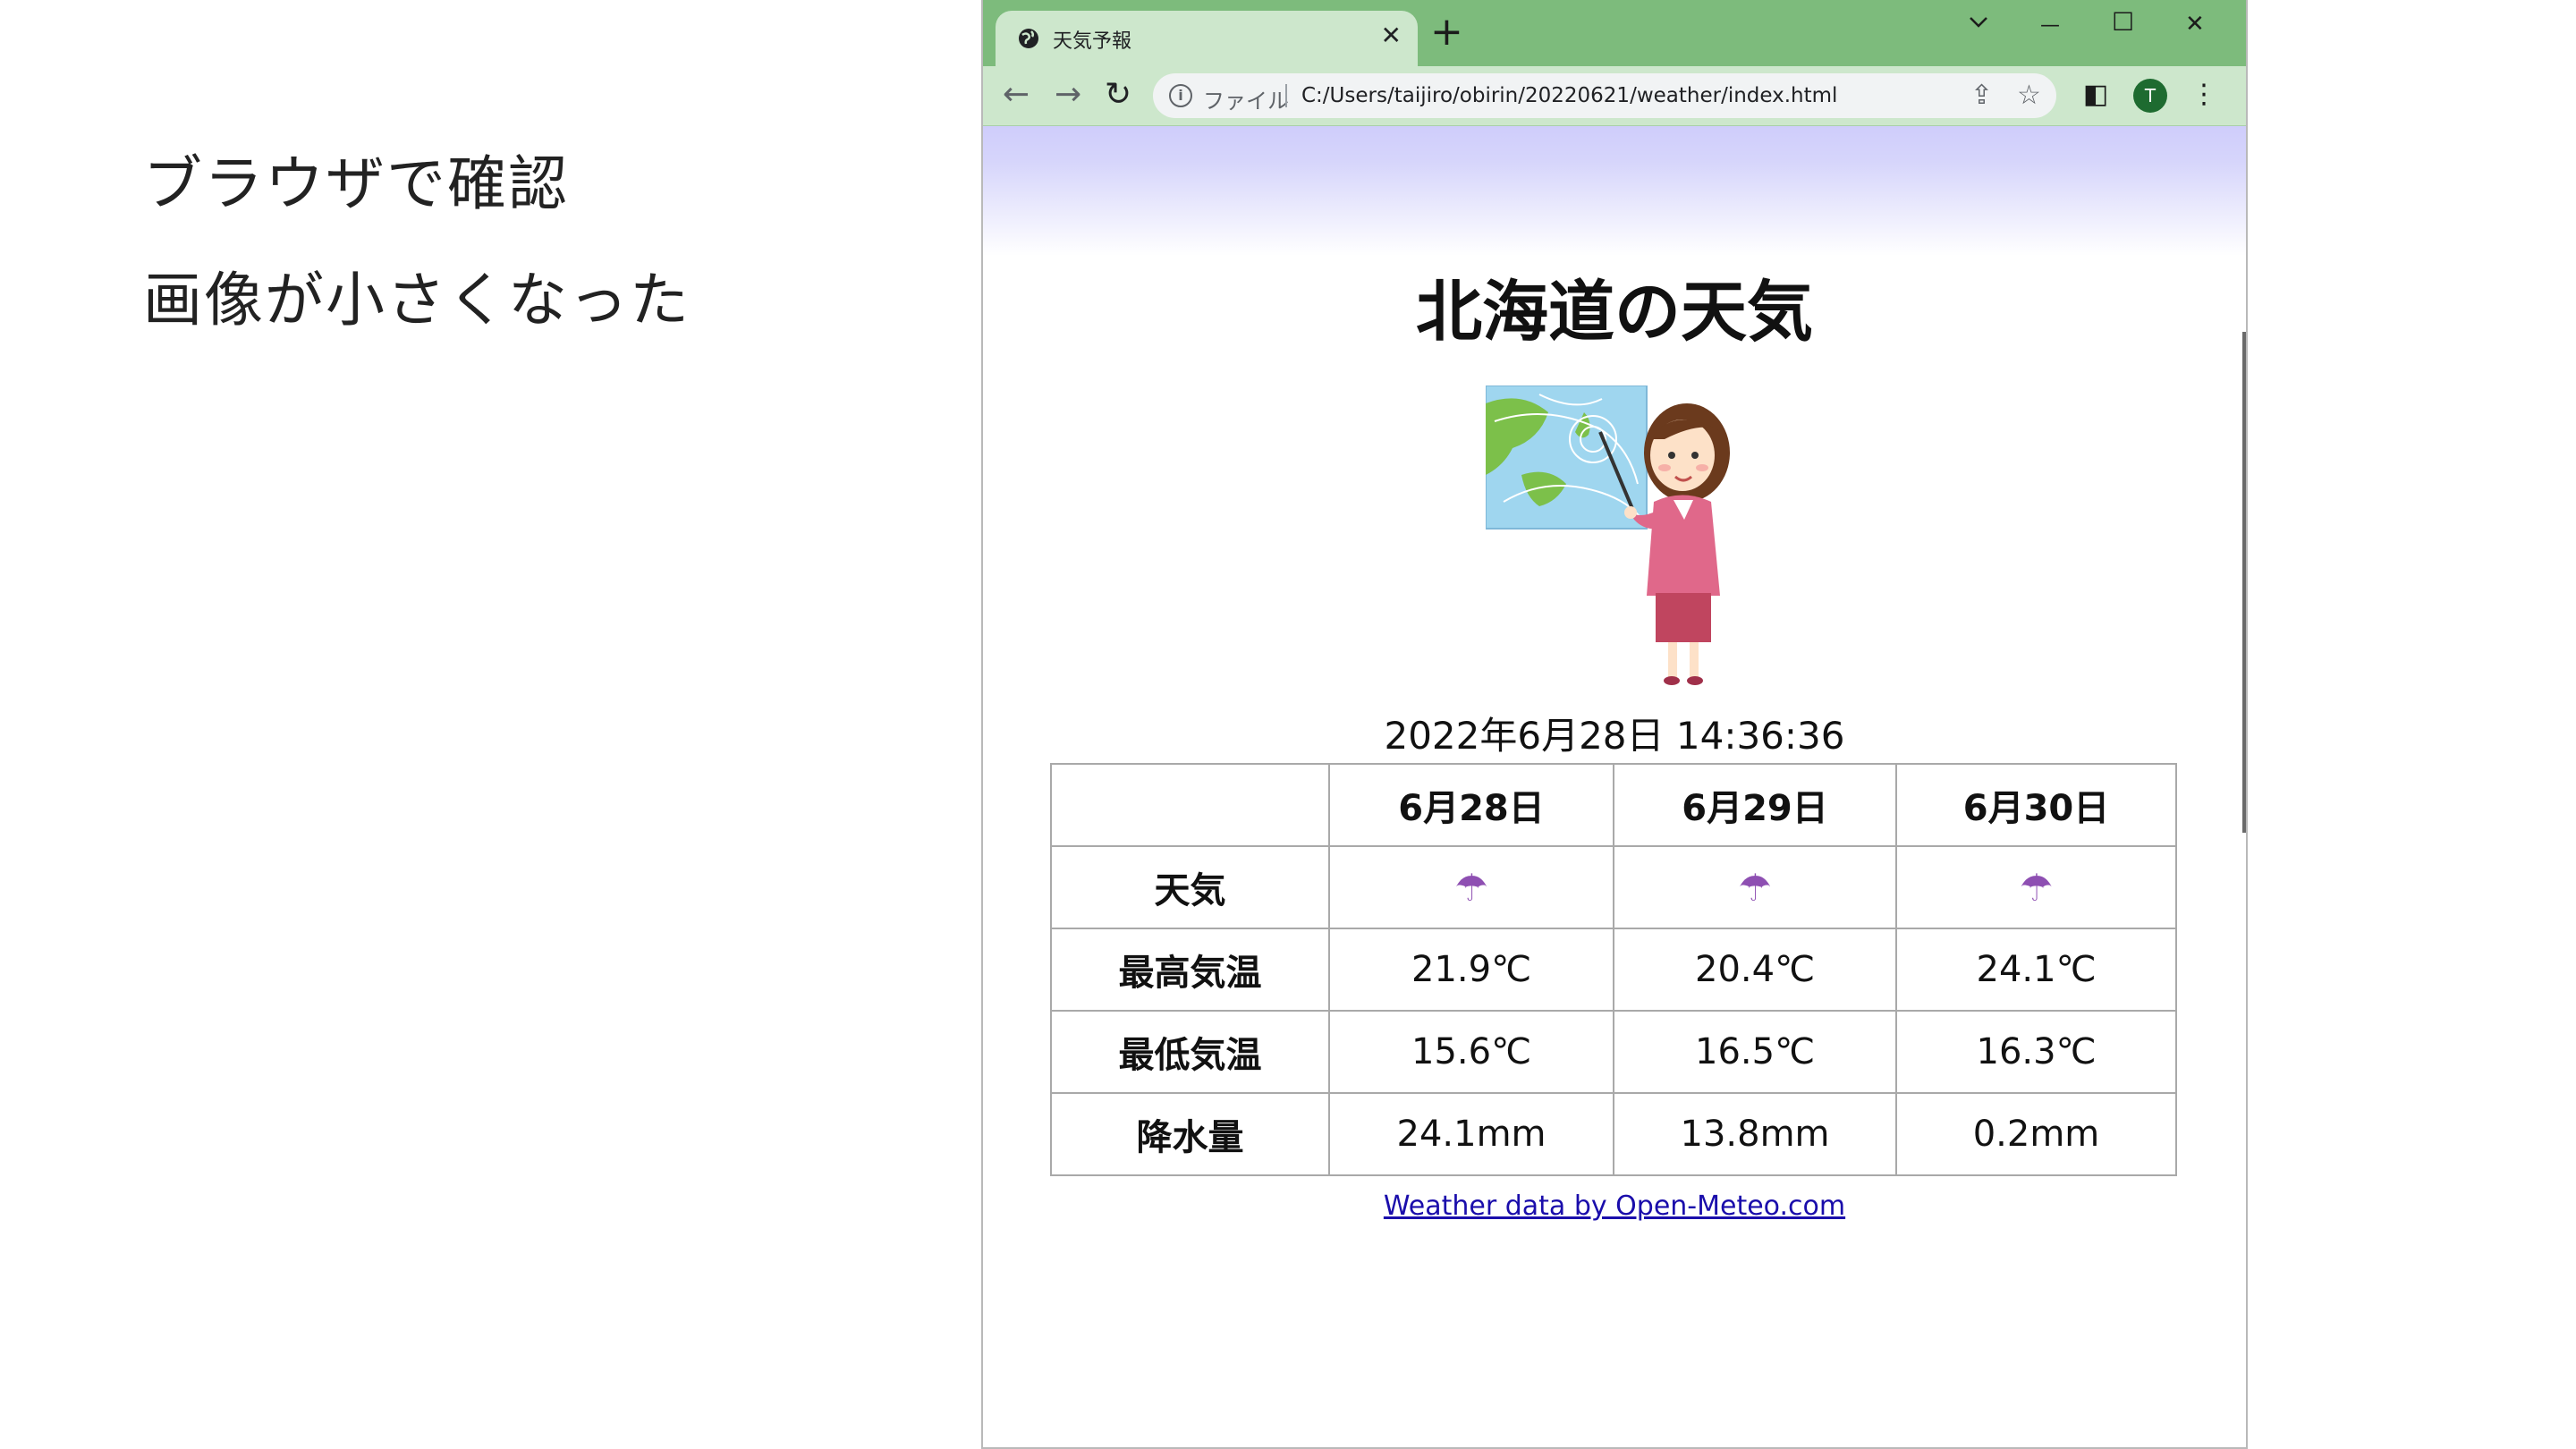  What do you see at coordinates (2036, 1134) in the screenshot?
I see `table-cell: 0.2mm` at bounding box center [2036, 1134].